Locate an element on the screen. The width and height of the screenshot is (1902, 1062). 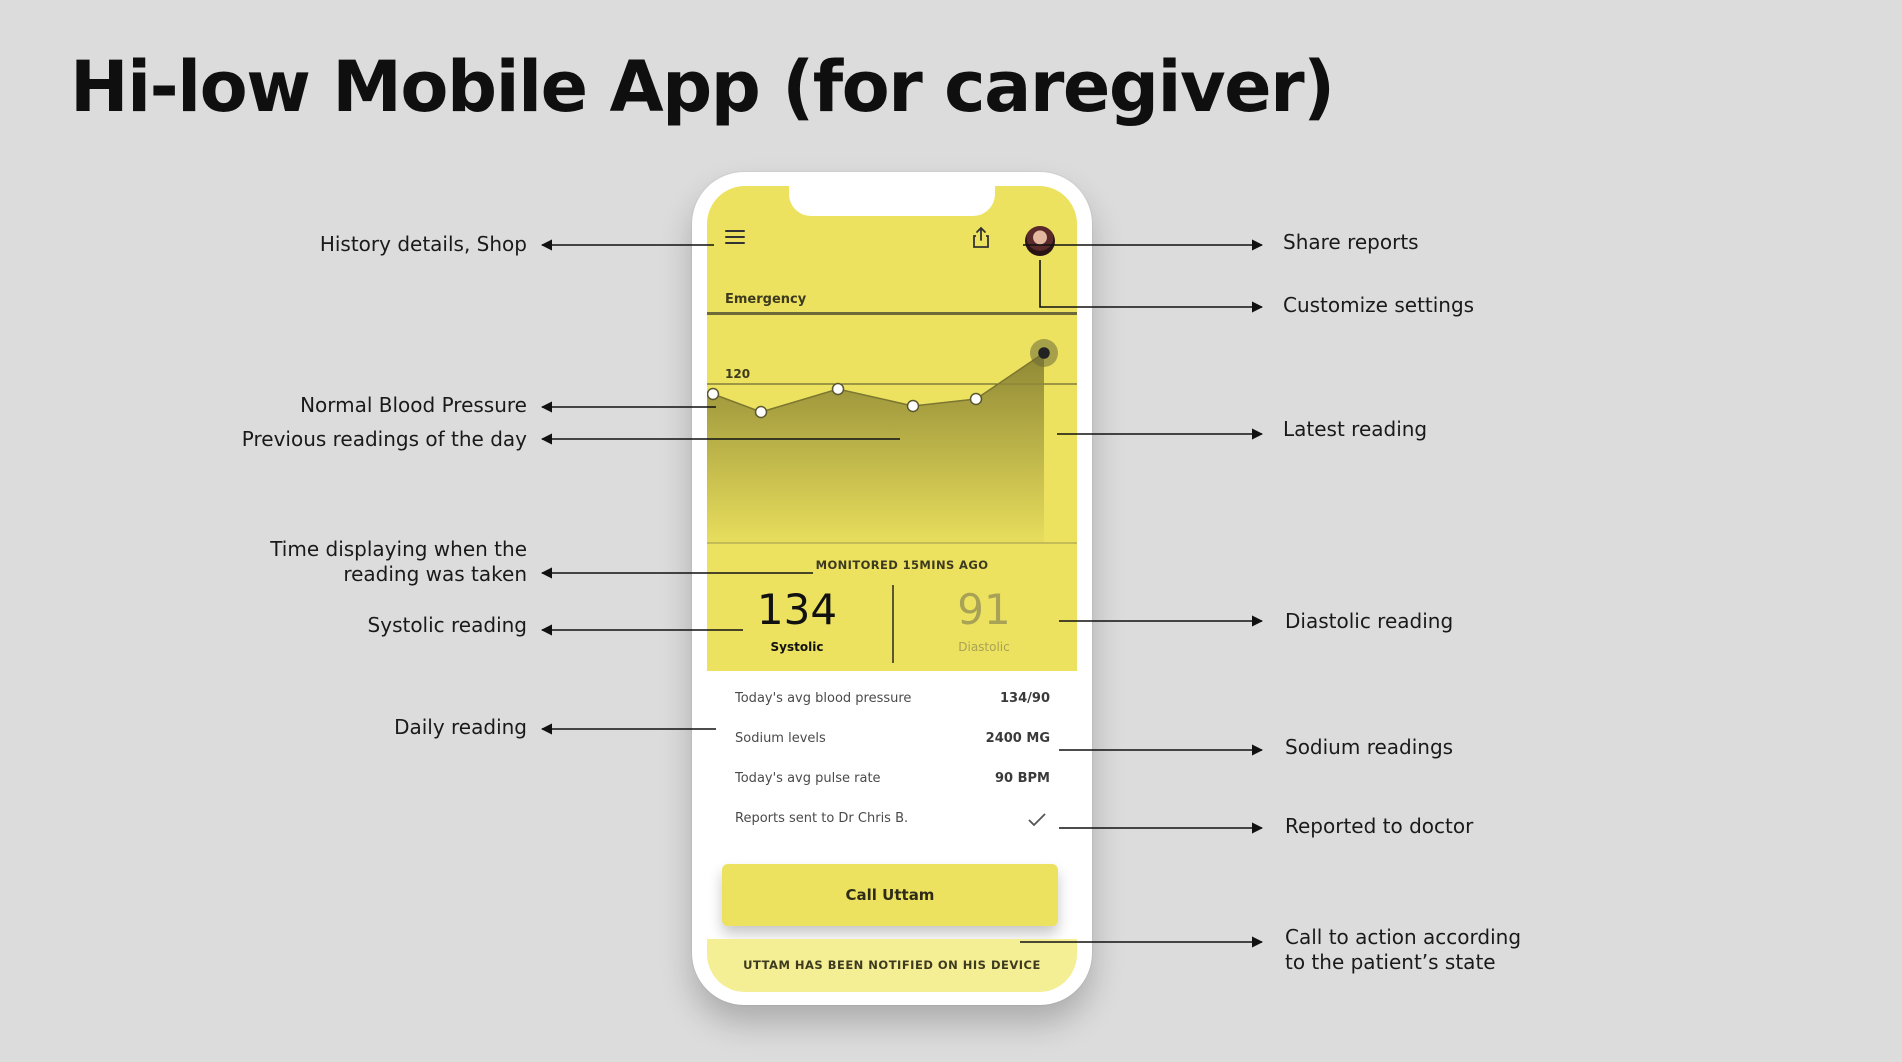
systolic-value: 134 is located at coordinates (797, 609).